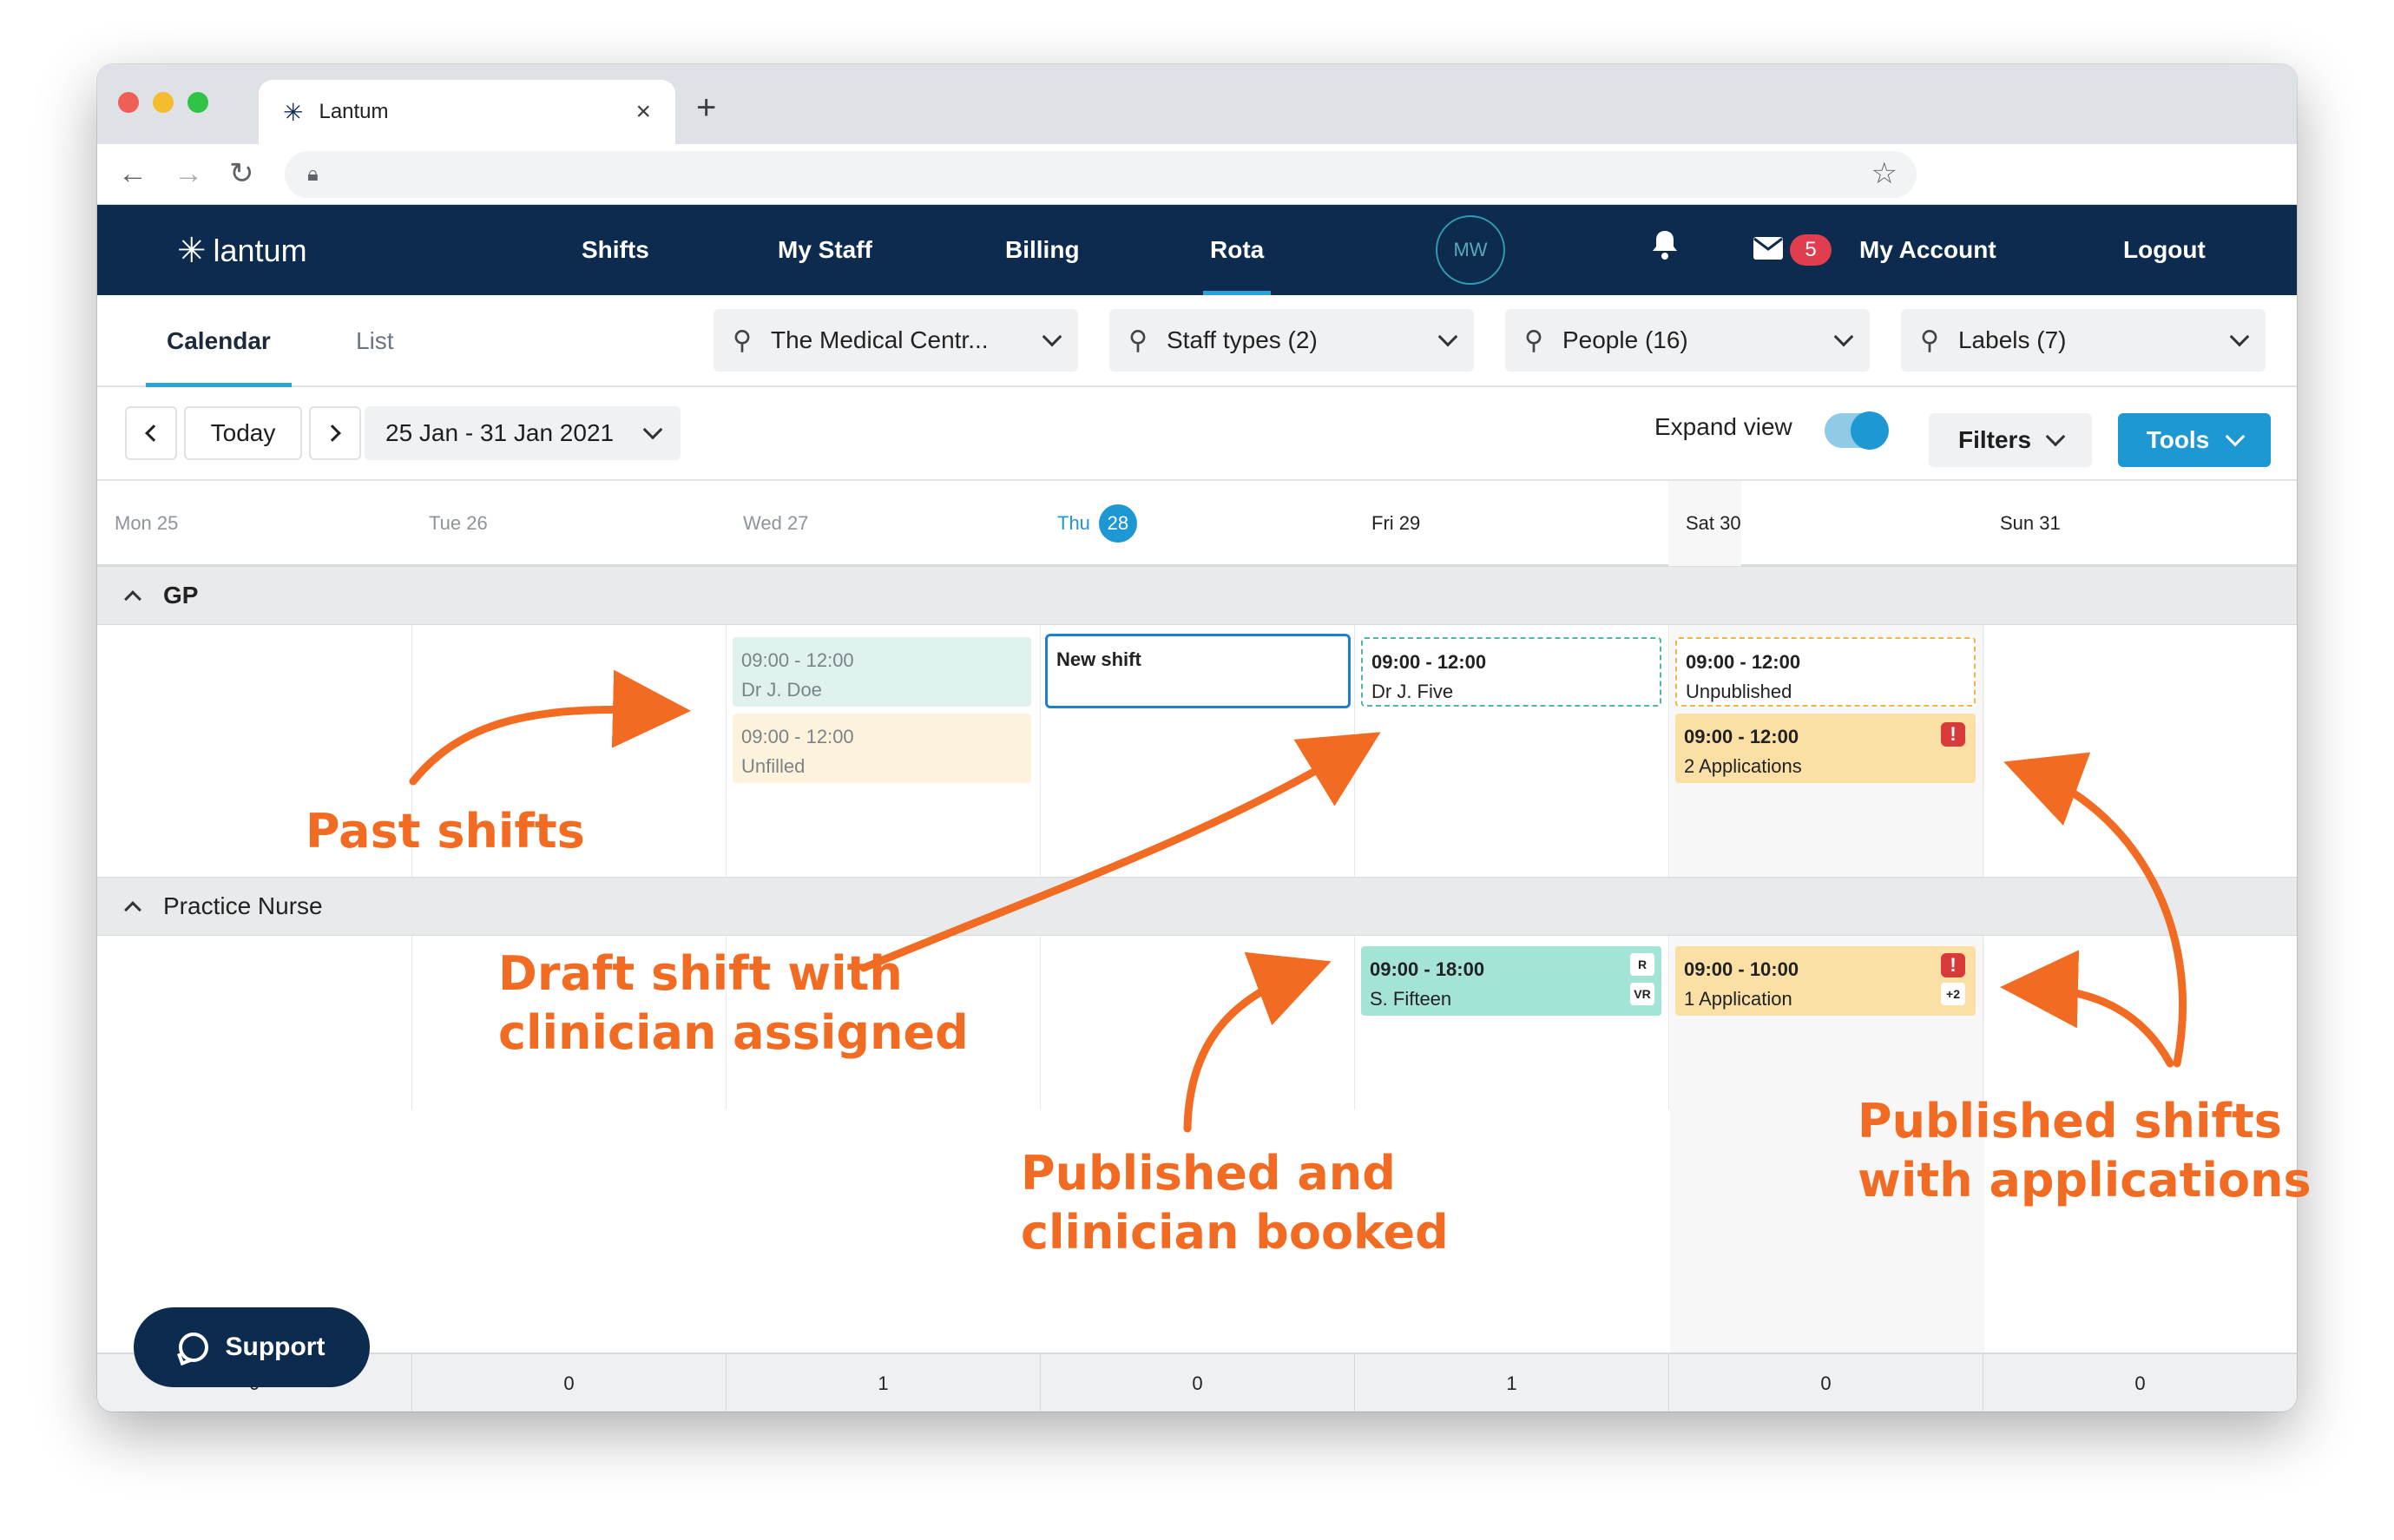 The image size is (2394, 1540). Describe the element at coordinates (2085, 1181) in the screenshot. I see `annotation-apps-line2: with applications` at that location.